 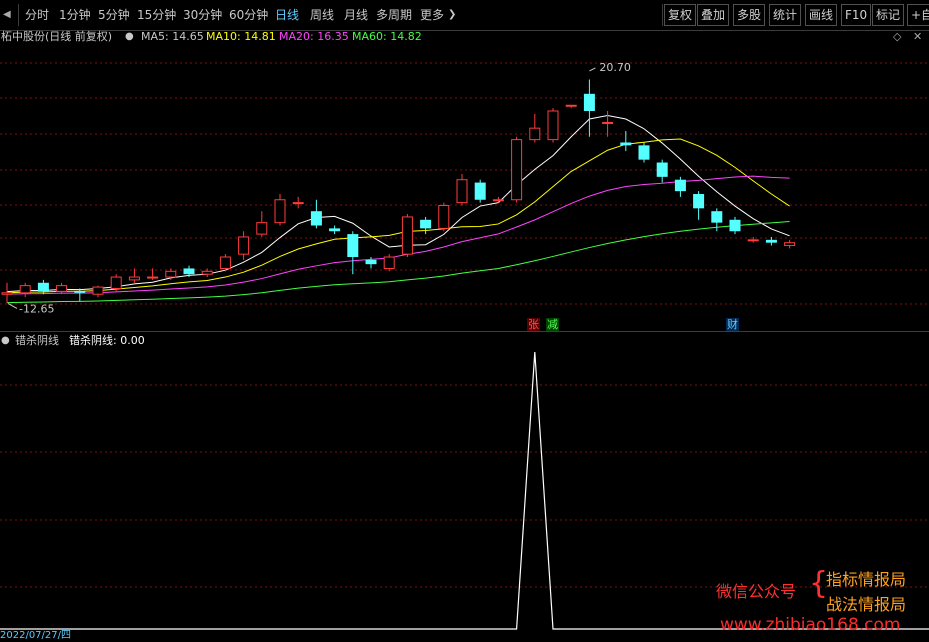 I want to click on tab-monthly: 月线, so click(x=356, y=15).